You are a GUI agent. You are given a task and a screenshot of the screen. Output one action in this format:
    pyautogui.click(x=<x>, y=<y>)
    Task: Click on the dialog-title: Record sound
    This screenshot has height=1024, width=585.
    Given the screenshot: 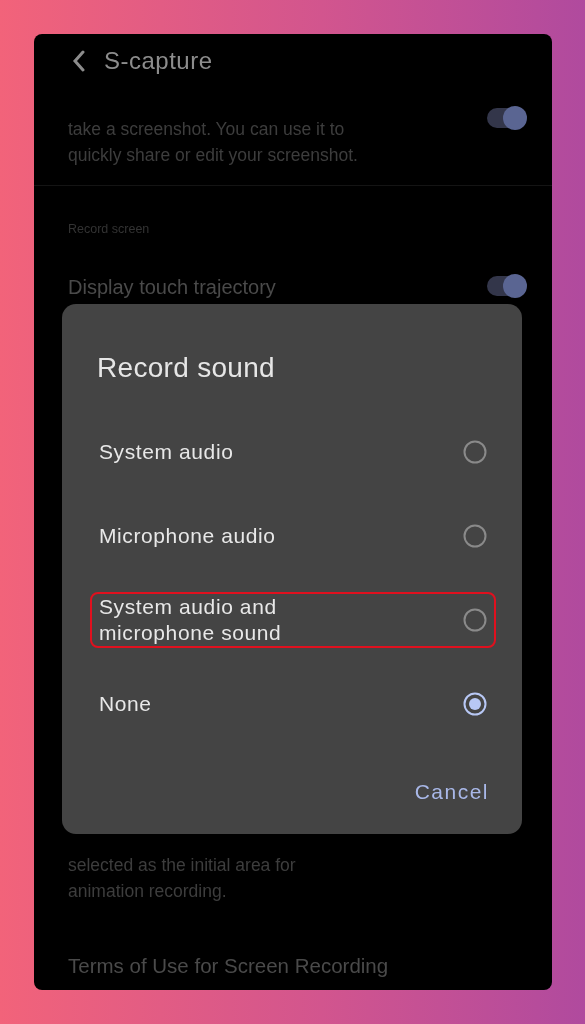 What is the action you would take?
    pyautogui.click(x=186, y=368)
    